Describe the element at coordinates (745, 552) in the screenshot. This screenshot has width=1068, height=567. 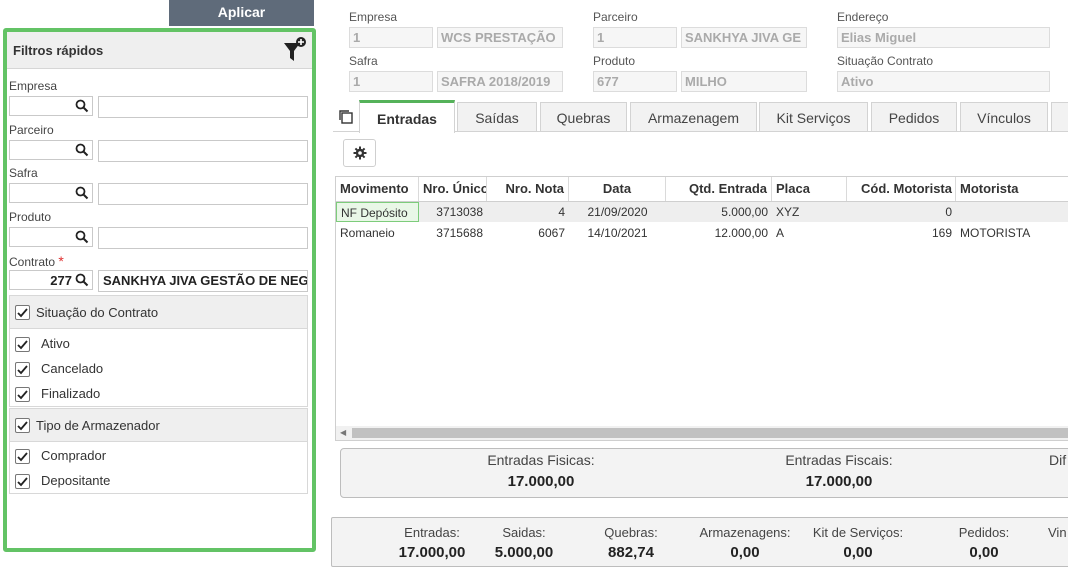
I see `total-armazenagens-value: 0,00` at that location.